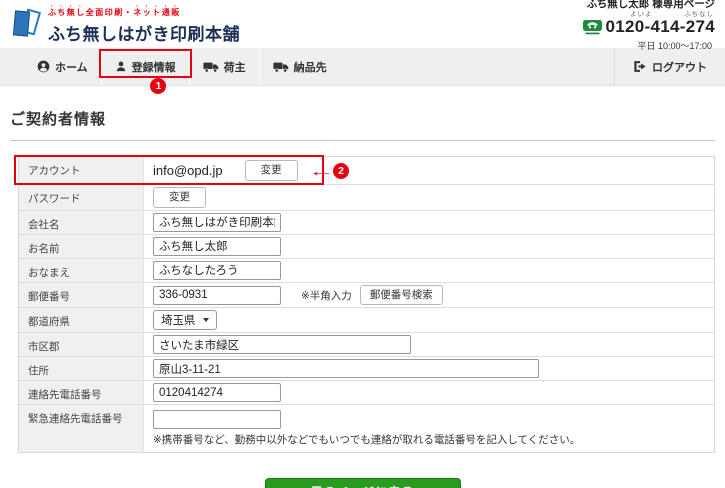 The width and height of the screenshot is (725, 488). What do you see at coordinates (429, 170) in the screenshot?
I see `row-content: info@opd.jp 変更 ←` at bounding box center [429, 170].